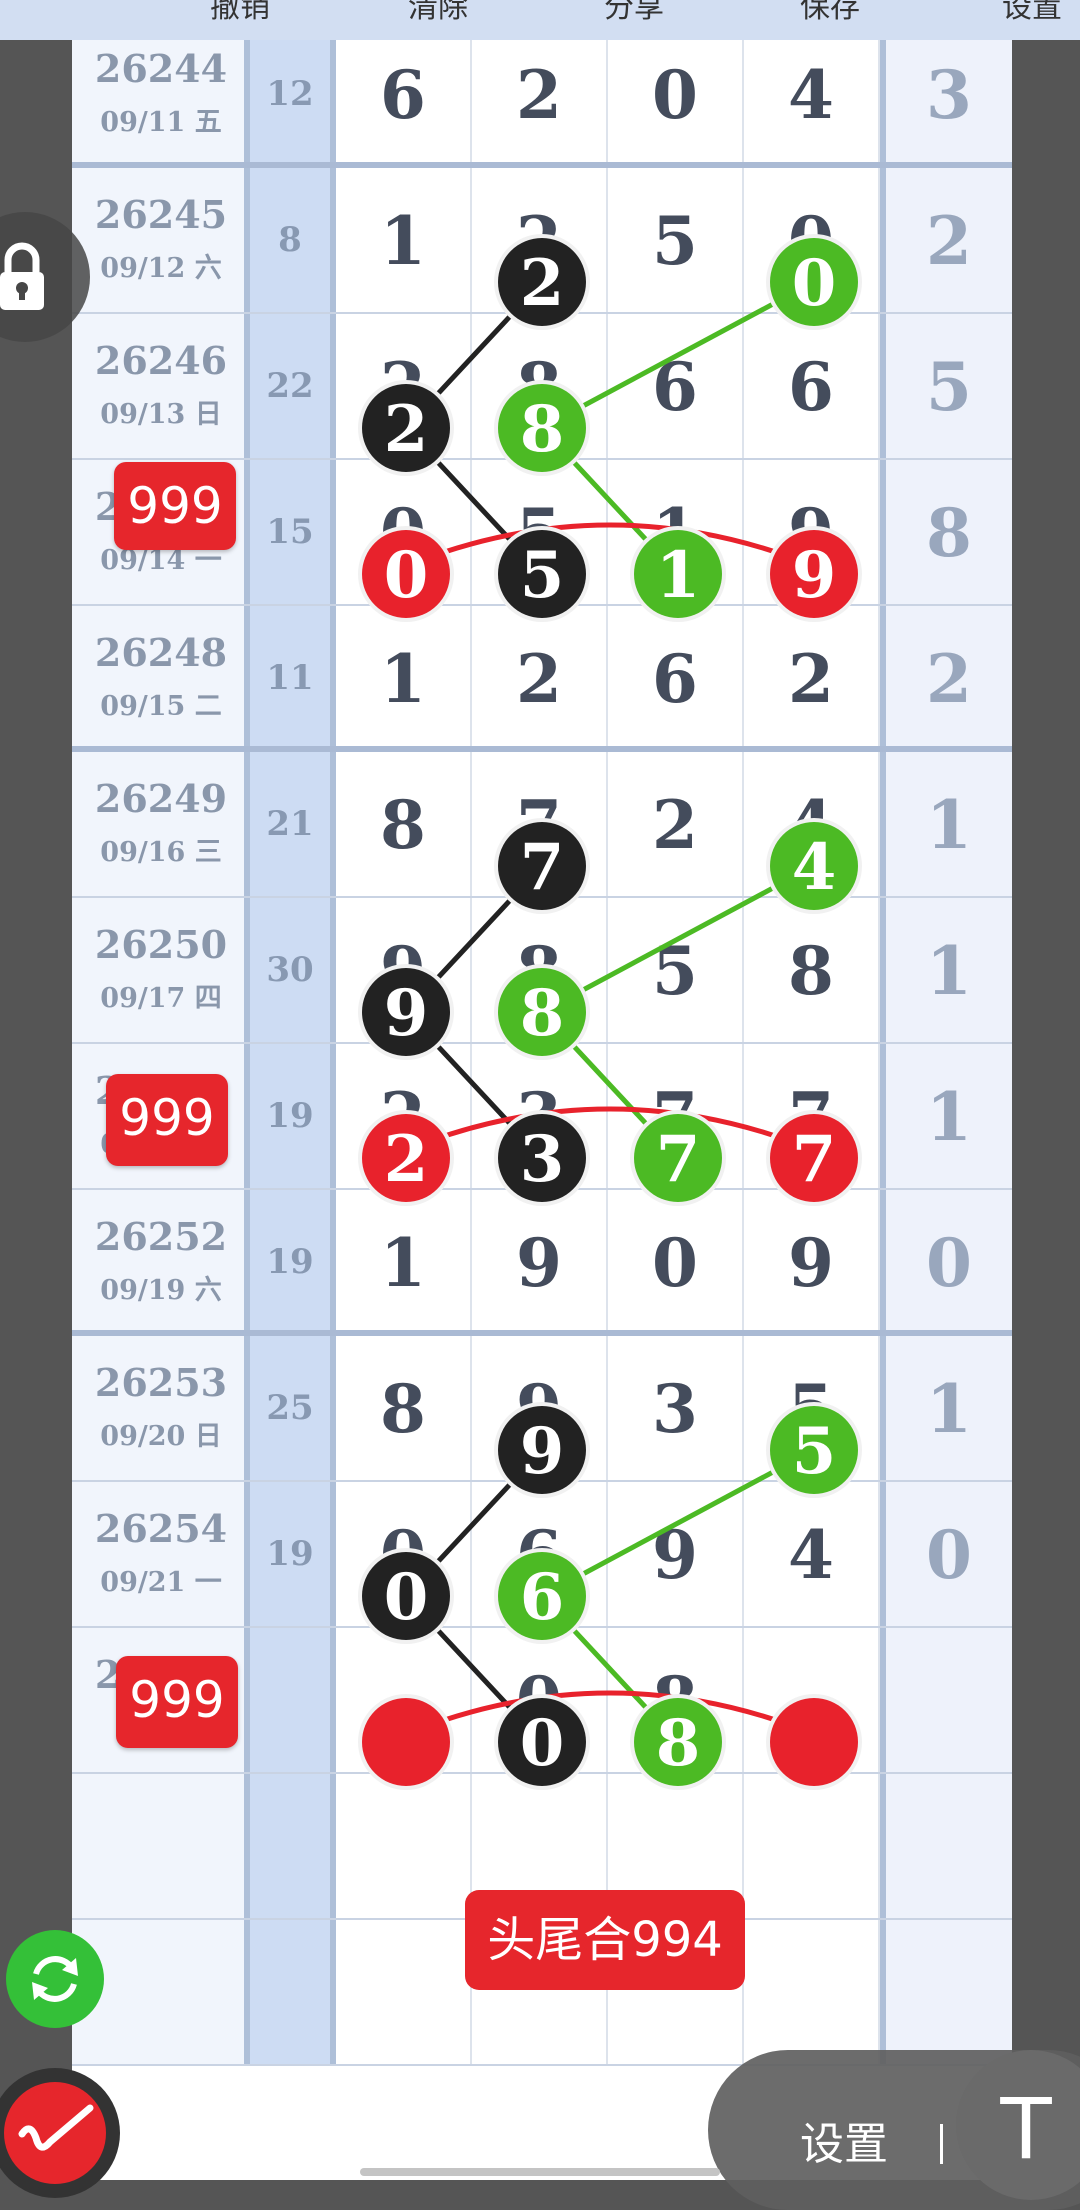 The height and width of the screenshot is (2210, 1080). I want to click on result-badge: 头尾合994, so click(605, 1940).